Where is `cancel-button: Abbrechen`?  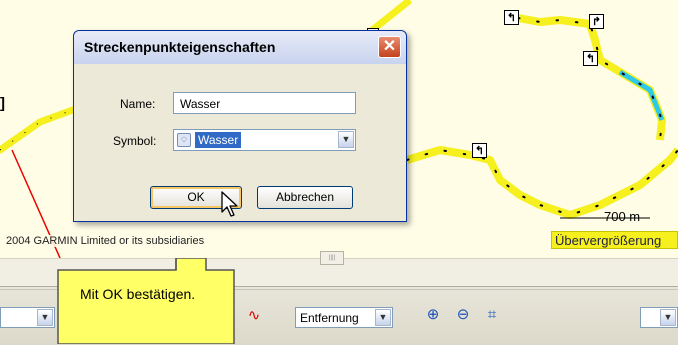 cancel-button: Abbrechen is located at coordinates (305, 197).